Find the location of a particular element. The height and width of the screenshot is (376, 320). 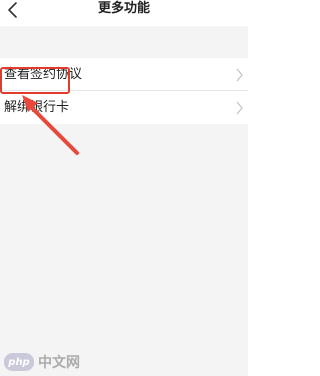

menu-item-unbind-bank-card: 解绑银行卡 is located at coordinates (124, 107).